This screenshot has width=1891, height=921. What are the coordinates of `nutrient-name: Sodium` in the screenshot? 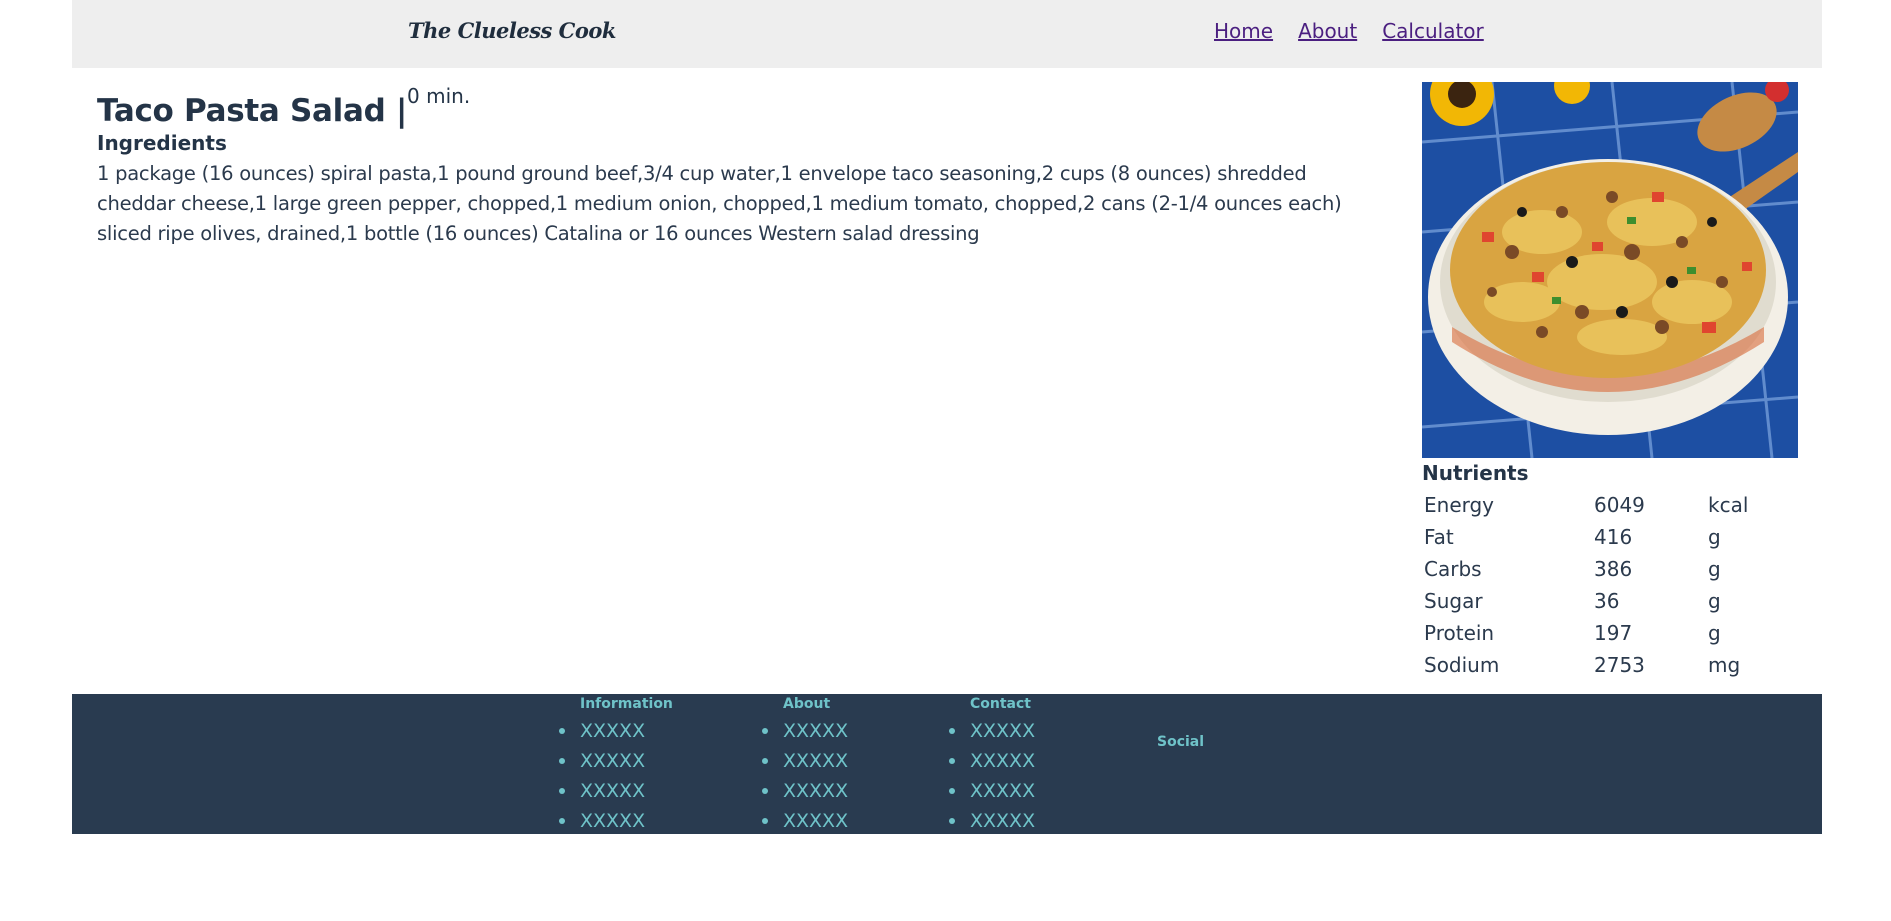 It's located at (1462, 665).